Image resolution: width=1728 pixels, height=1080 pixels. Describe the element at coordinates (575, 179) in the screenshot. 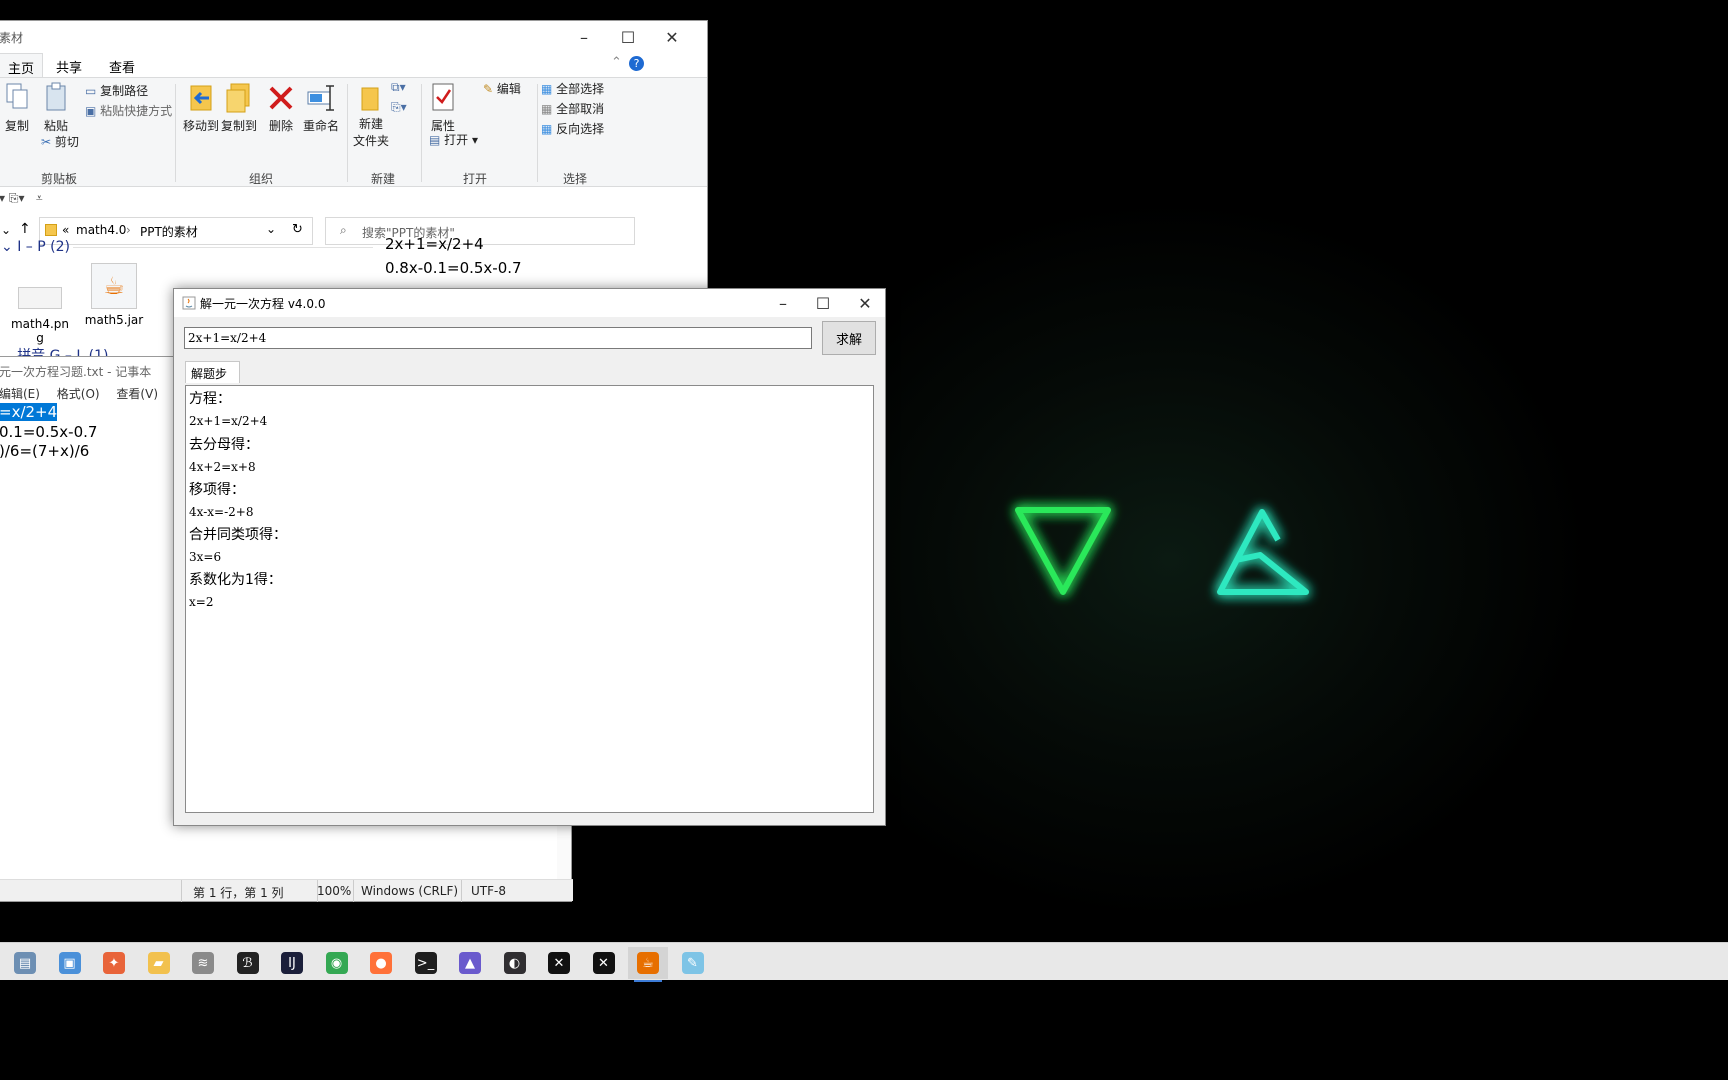

I see `group-select: 选择` at that location.